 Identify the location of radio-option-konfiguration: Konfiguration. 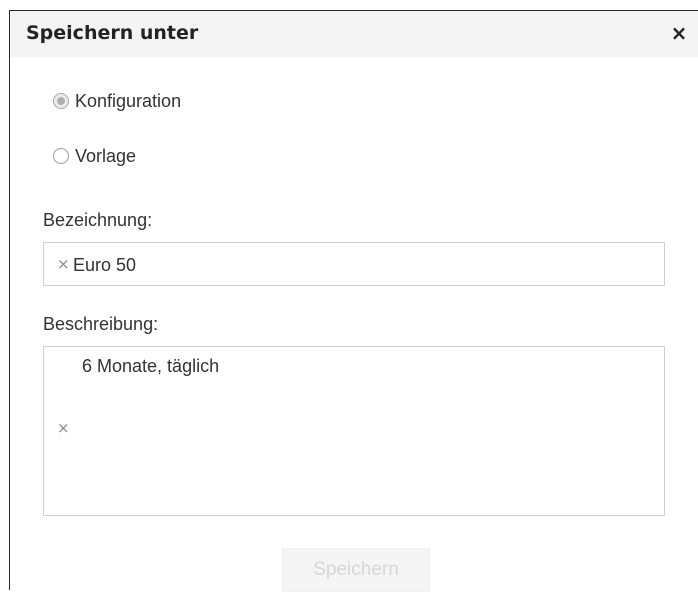
(117, 101).